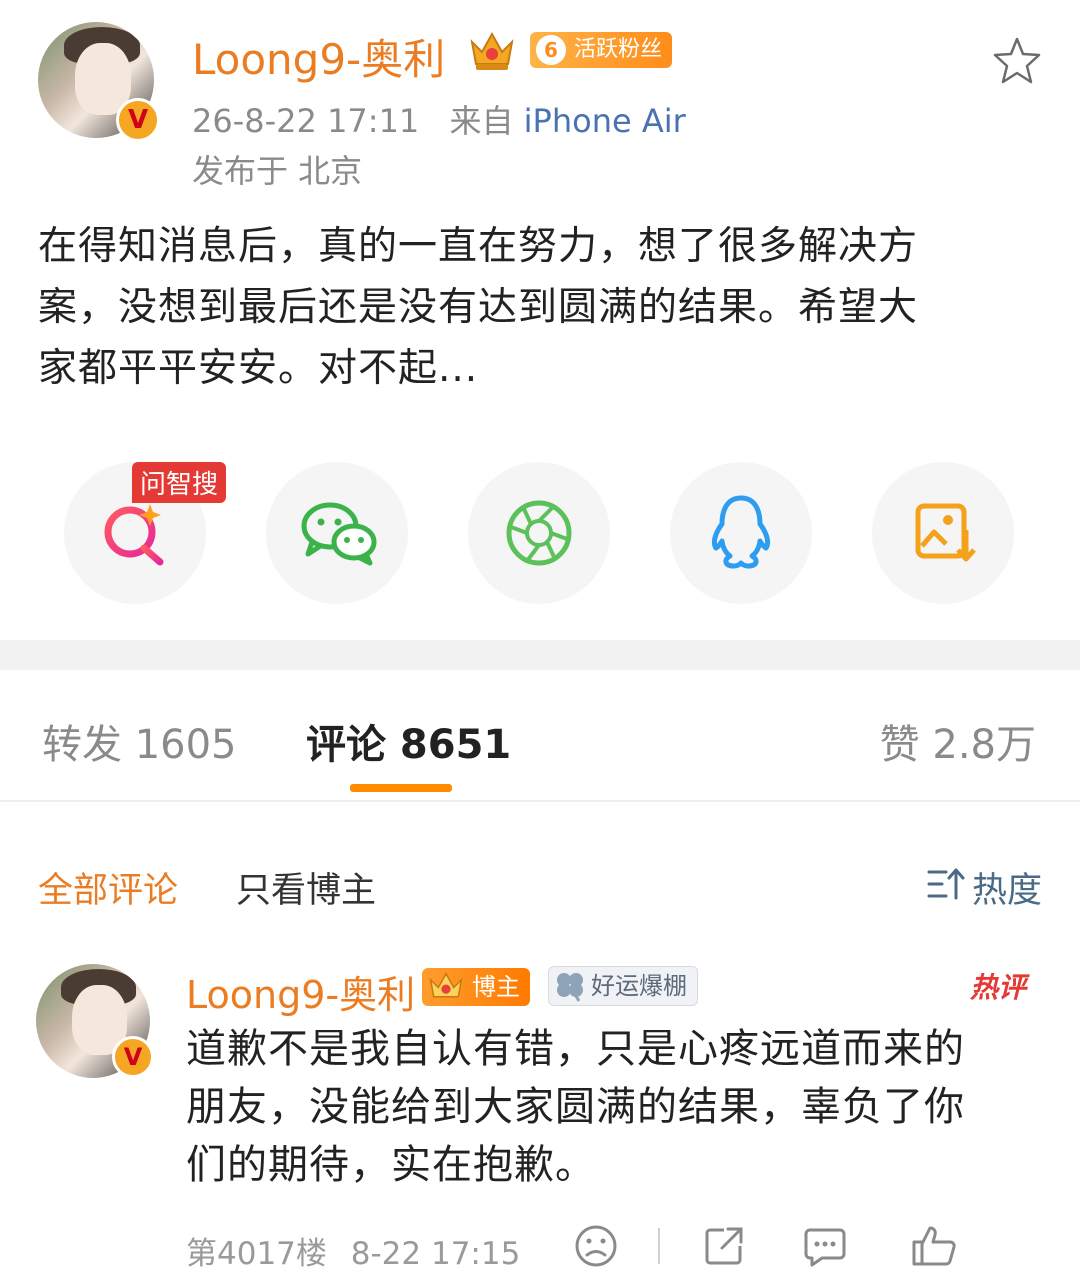 The image size is (1080, 1274). Describe the element at coordinates (439, 119) in the screenshot. I see `post-meta: 26-8-22 17:11 来自 iPhone Air` at that location.